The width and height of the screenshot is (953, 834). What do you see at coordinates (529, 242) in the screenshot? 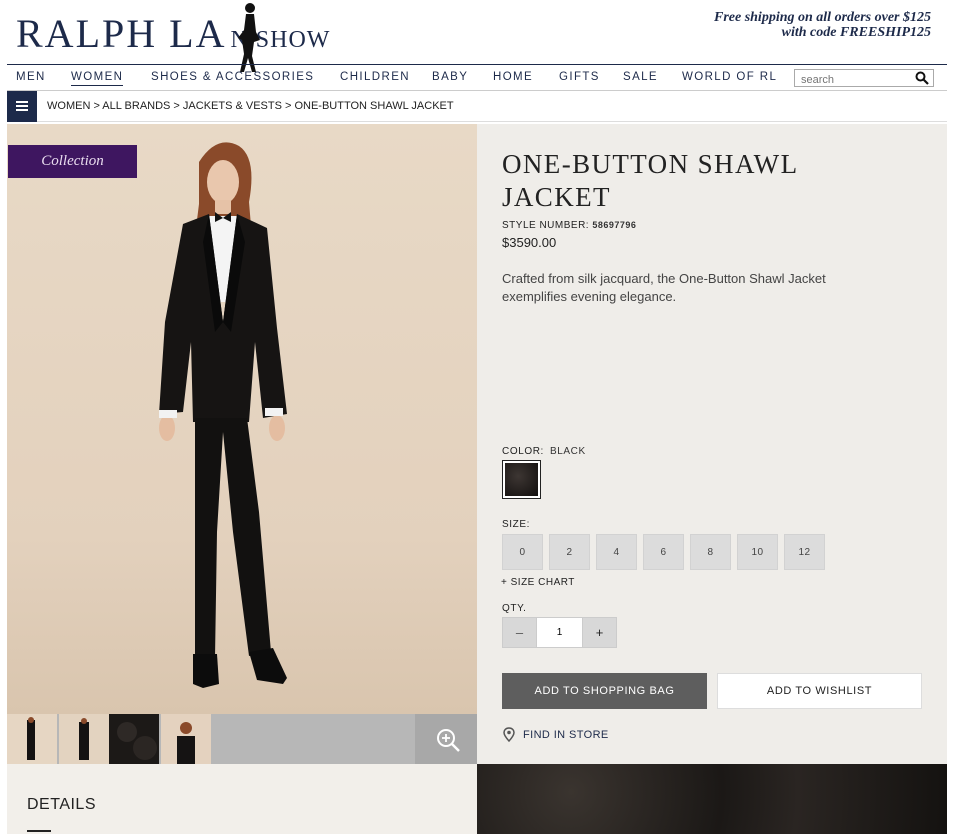
I see `product-price: $3590.00` at bounding box center [529, 242].